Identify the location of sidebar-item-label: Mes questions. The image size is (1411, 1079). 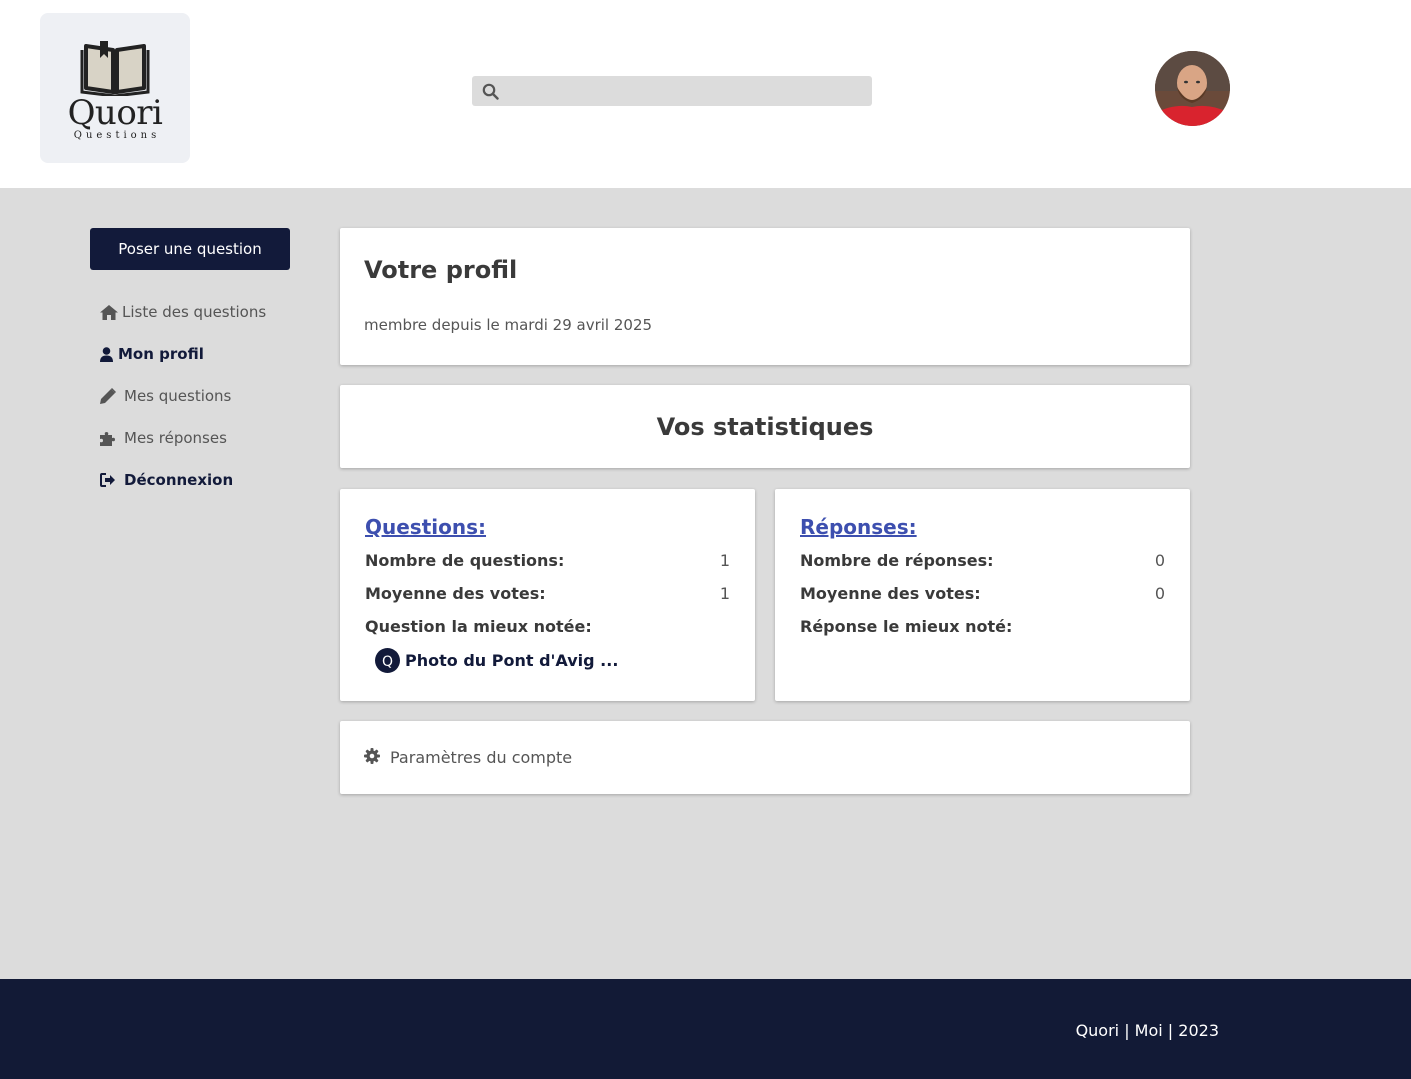
(178, 396).